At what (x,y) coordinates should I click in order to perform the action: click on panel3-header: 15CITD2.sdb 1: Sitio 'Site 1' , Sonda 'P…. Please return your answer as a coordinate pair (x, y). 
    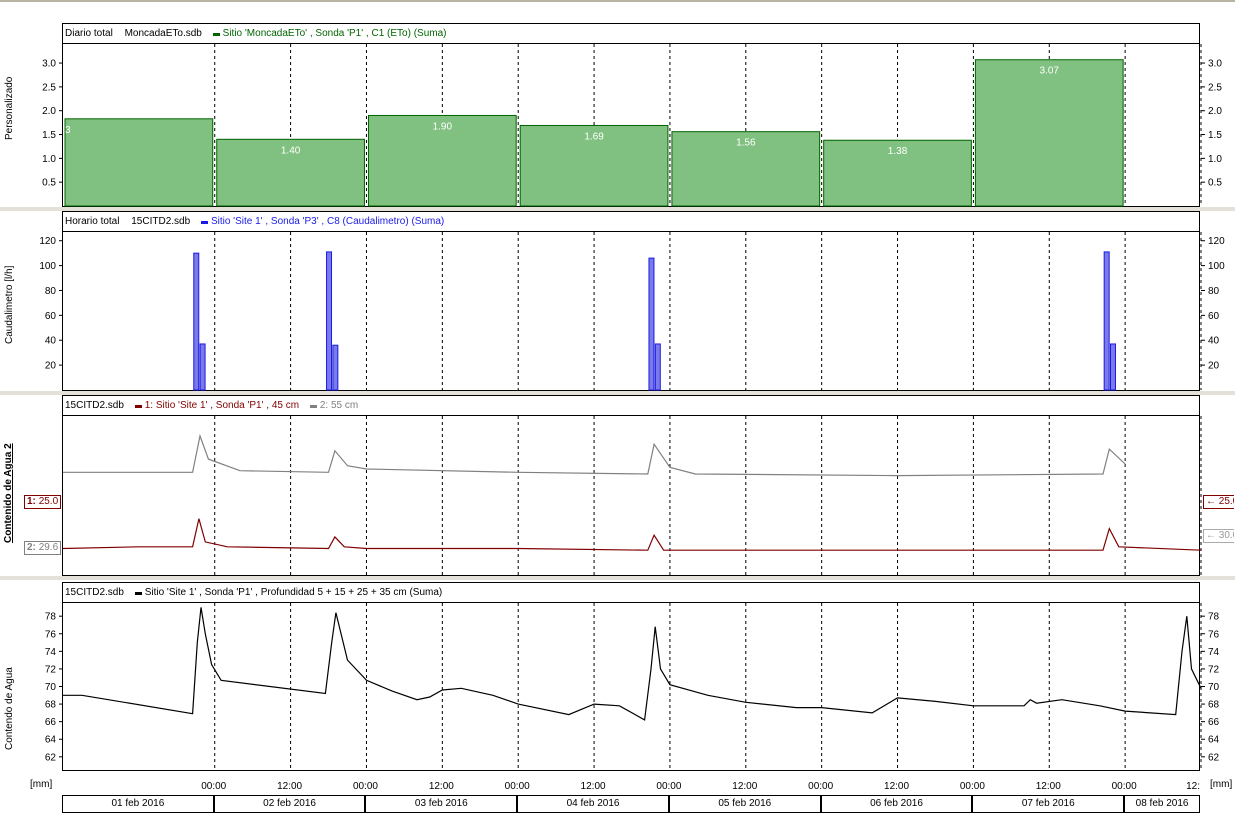
    Looking at the image, I should click on (631, 405).